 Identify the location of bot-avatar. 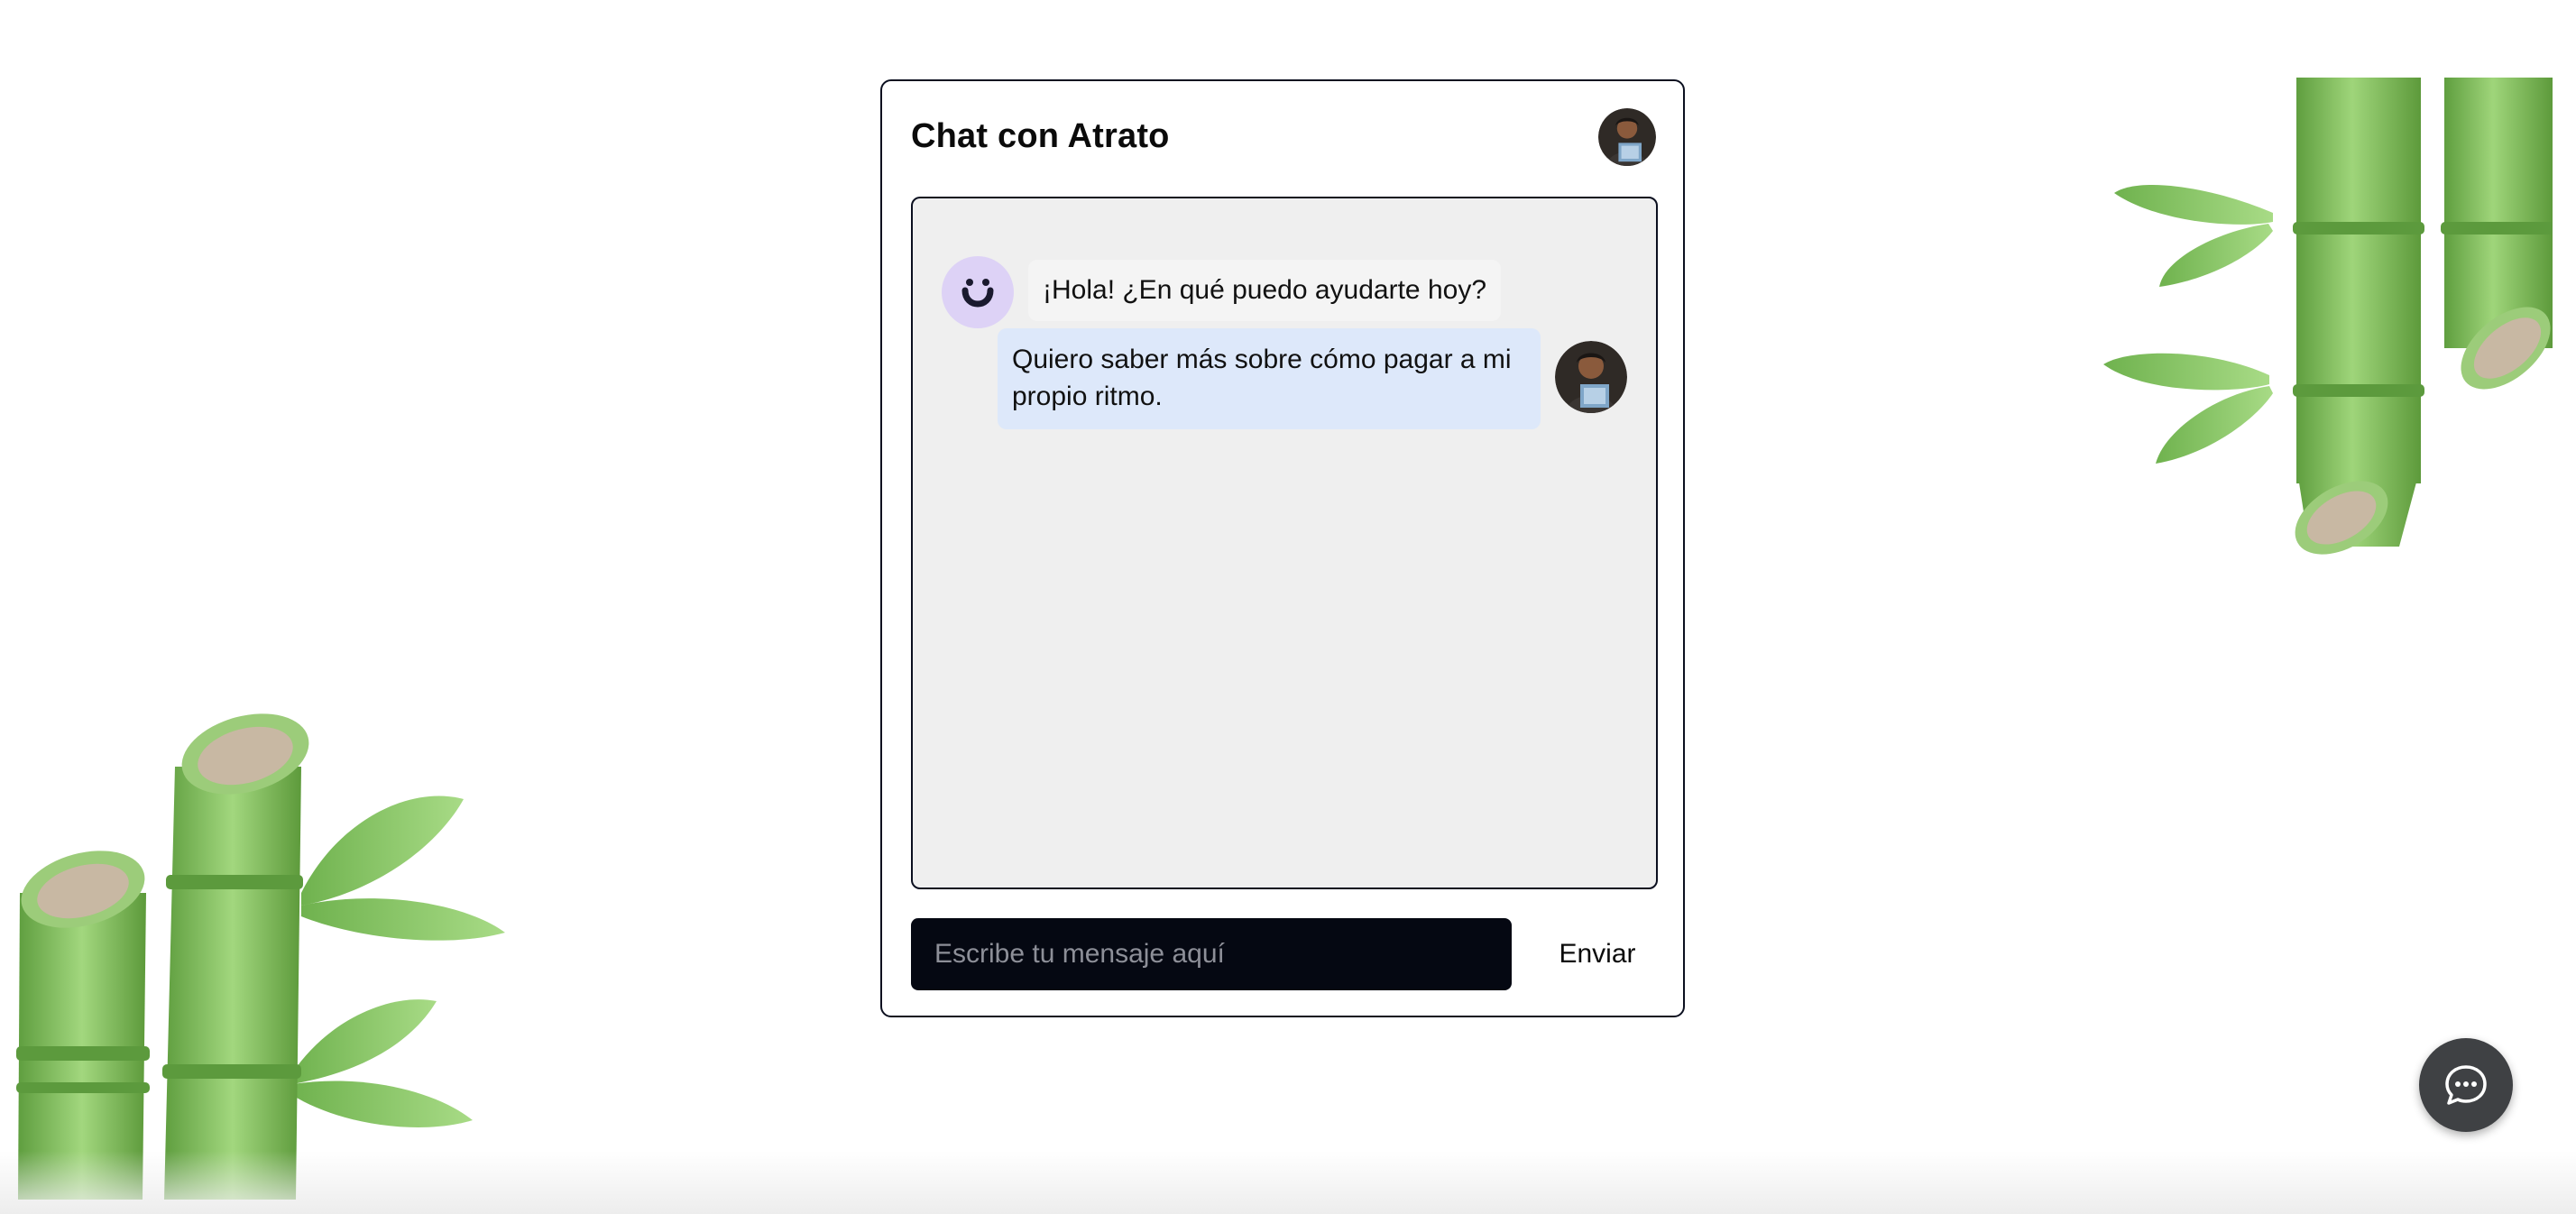
(978, 292).